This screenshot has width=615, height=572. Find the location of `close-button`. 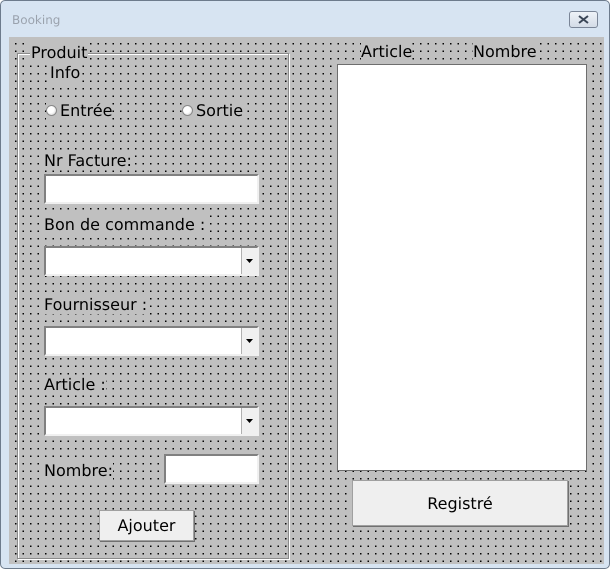

close-button is located at coordinates (583, 19).